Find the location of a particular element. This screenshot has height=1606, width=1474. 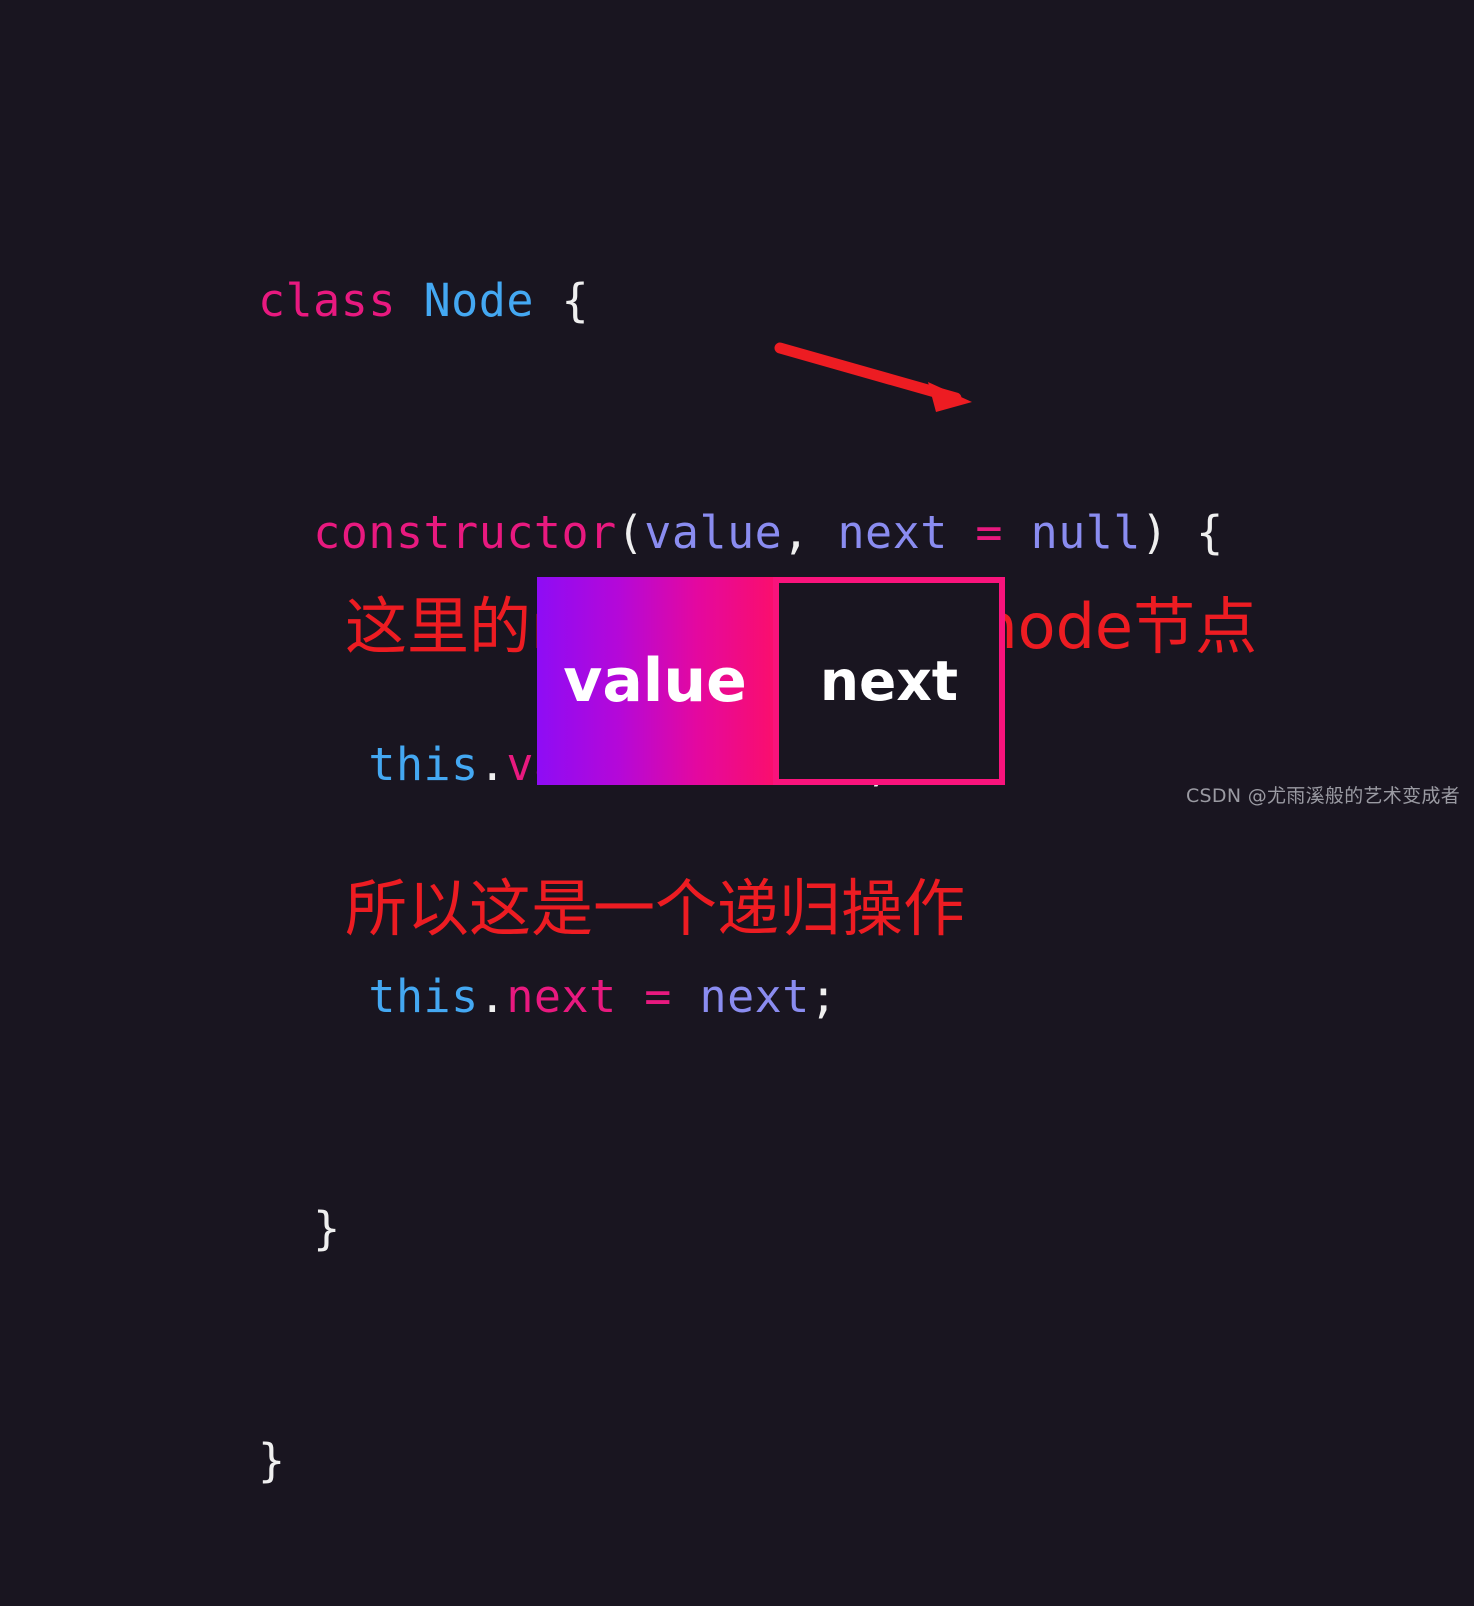

node-next-cell: next is located at coordinates (889, 681).